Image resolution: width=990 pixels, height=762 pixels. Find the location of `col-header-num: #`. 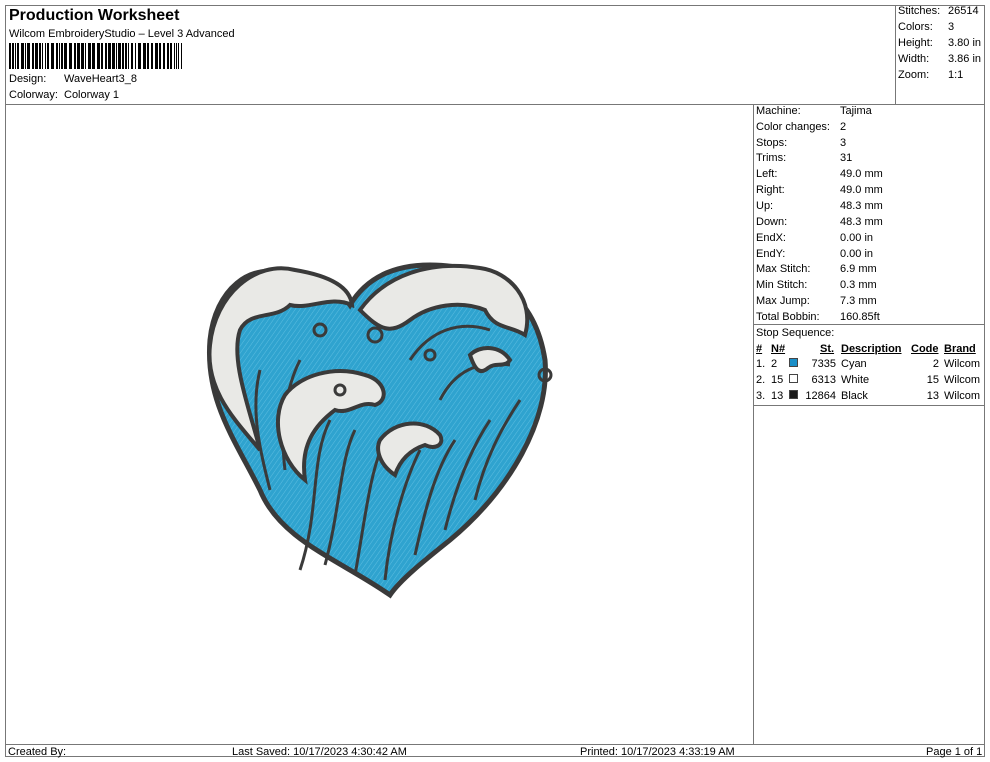

col-header-num: # is located at coordinates (759, 349).